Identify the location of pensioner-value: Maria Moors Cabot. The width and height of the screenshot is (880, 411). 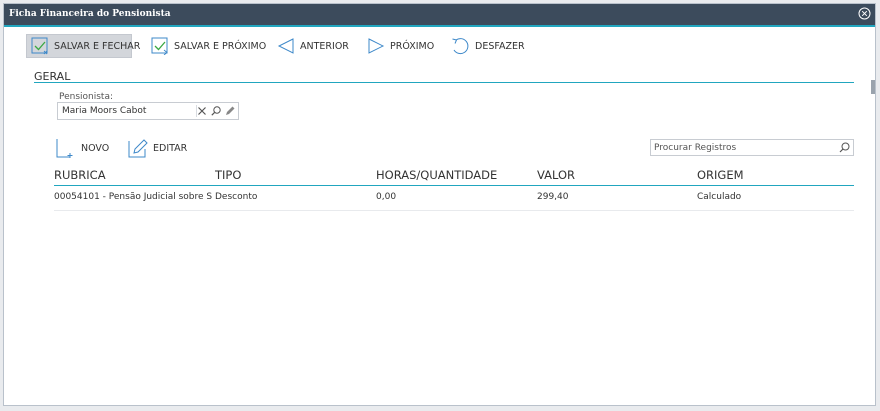
(104, 111).